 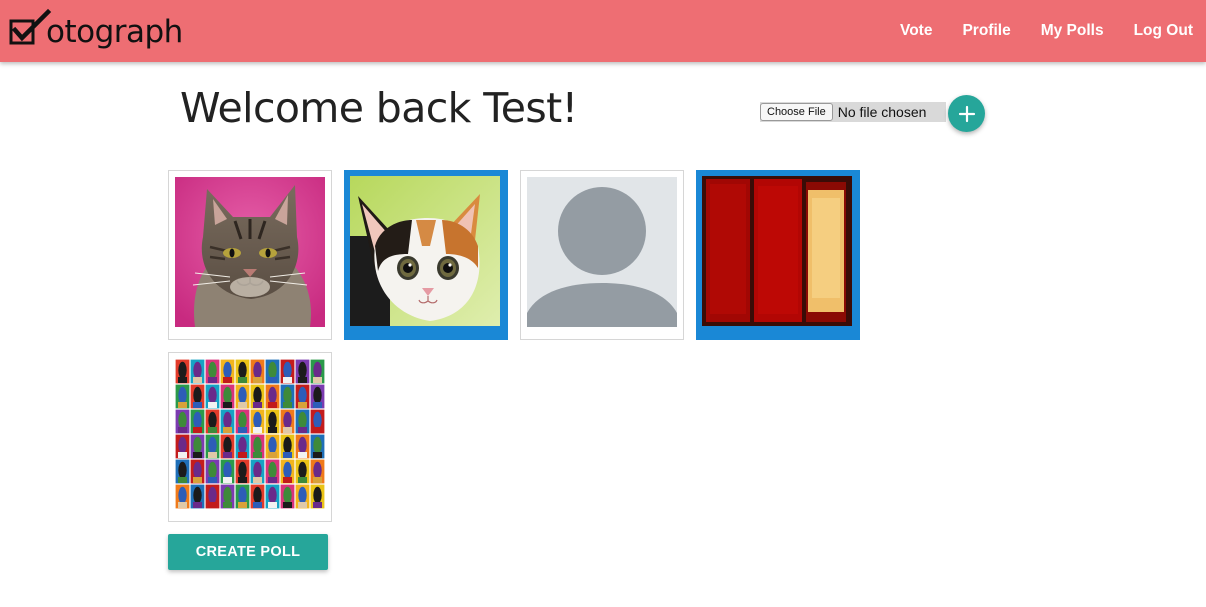 I want to click on nav-log-out-link: Log Out, so click(x=1161, y=31).